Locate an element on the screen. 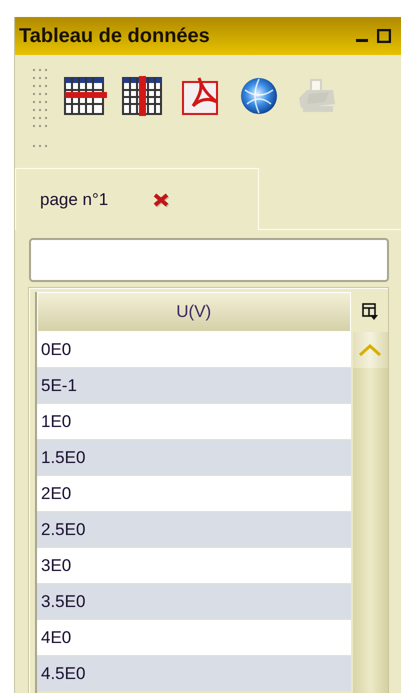 The image size is (401, 693). table-cell: 1E0 is located at coordinates (194, 422).